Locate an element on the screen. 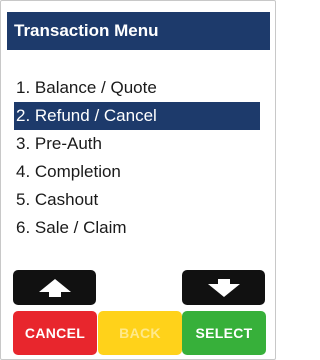 This screenshot has height=360, width=320. menu-item-pre-auth: 3. Pre-Auth is located at coordinates (139, 144).